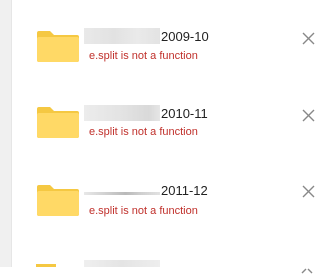  What do you see at coordinates (184, 190) in the screenshot?
I see `file-name: 2011-12` at bounding box center [184, 190].